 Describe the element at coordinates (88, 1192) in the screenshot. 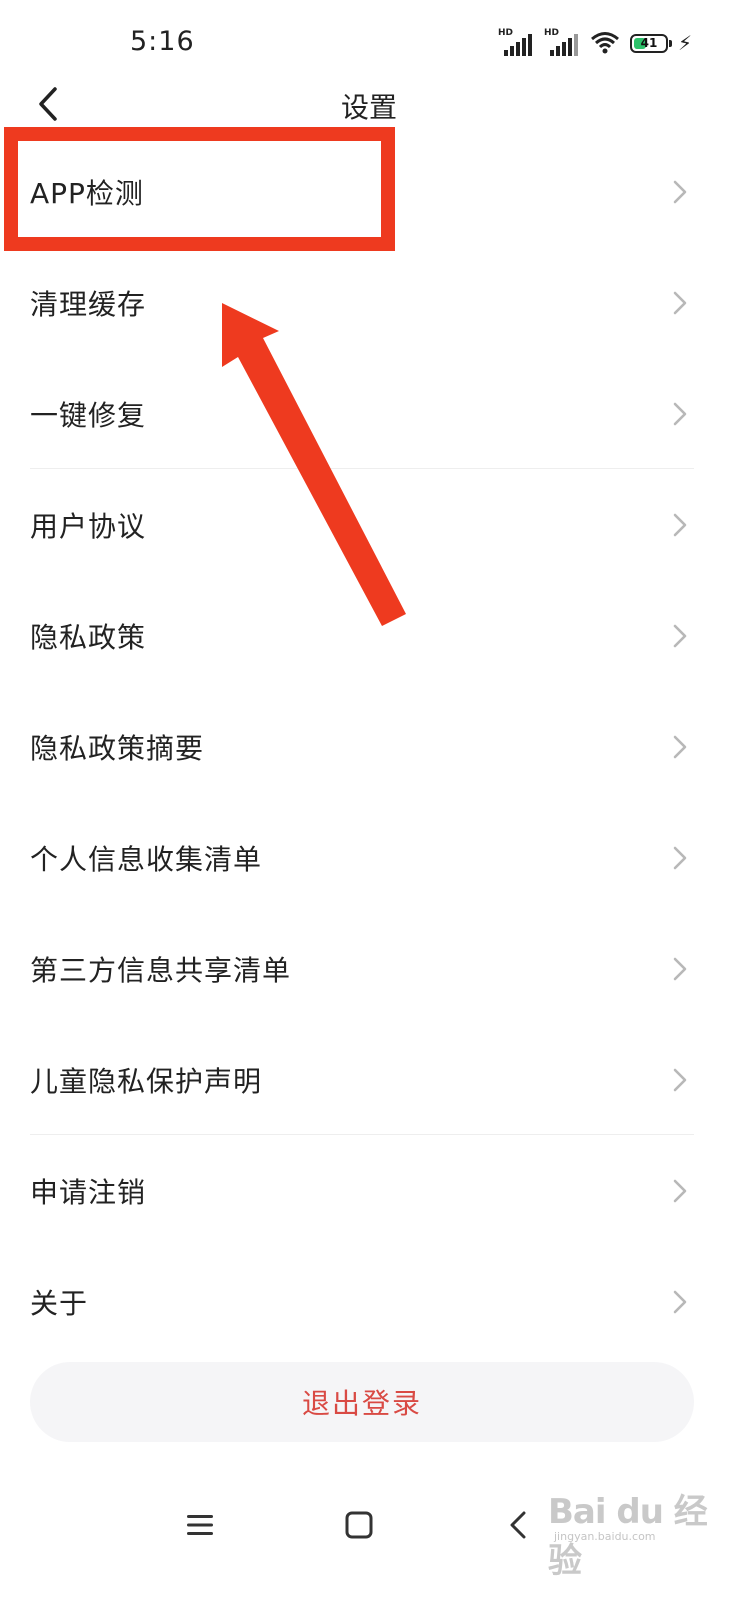

I see `menu-item-label: 申请注销` at that location.